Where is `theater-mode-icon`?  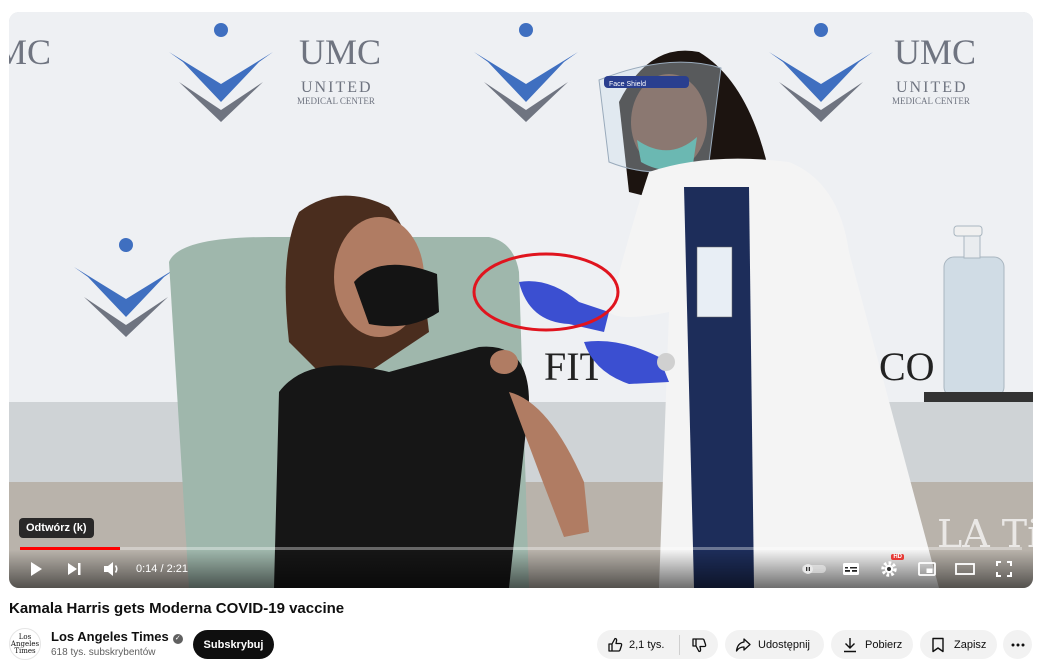
theater-mode-icon is located at coordinates (965, 569).